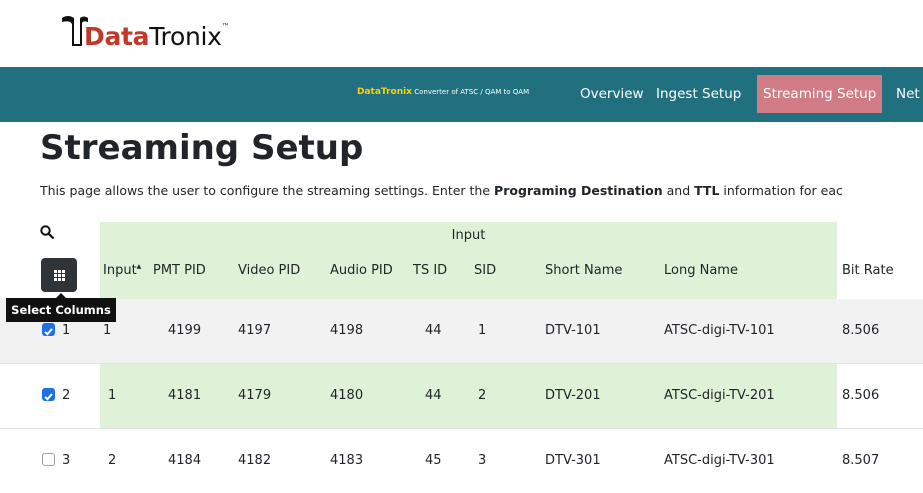 The height and width of the screenshot is (493, 923). What do you see at coordinates (255, 395) in the screenshot?
I see `cell-video-pid: 4179` at bounding box center [255, 395].